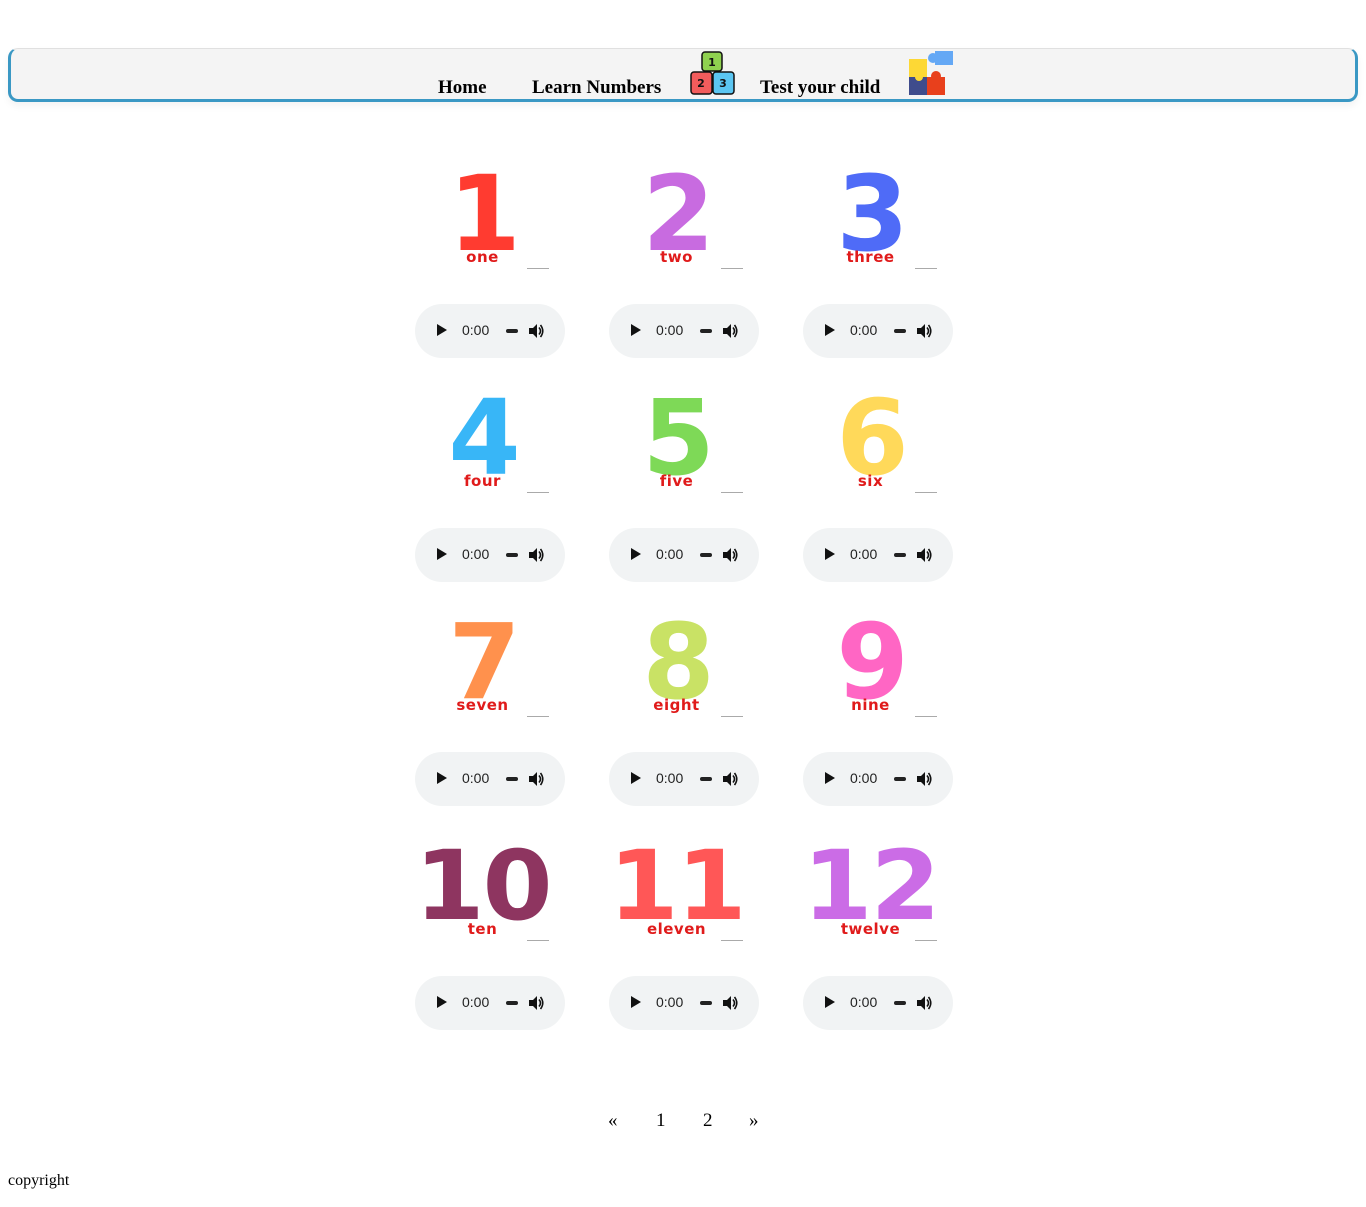 This screenshot has width=1366, height=1207. Describe the element at coordinates (661, 1121) in the screenshot. I see `pagination-page-1: 1` at that location.